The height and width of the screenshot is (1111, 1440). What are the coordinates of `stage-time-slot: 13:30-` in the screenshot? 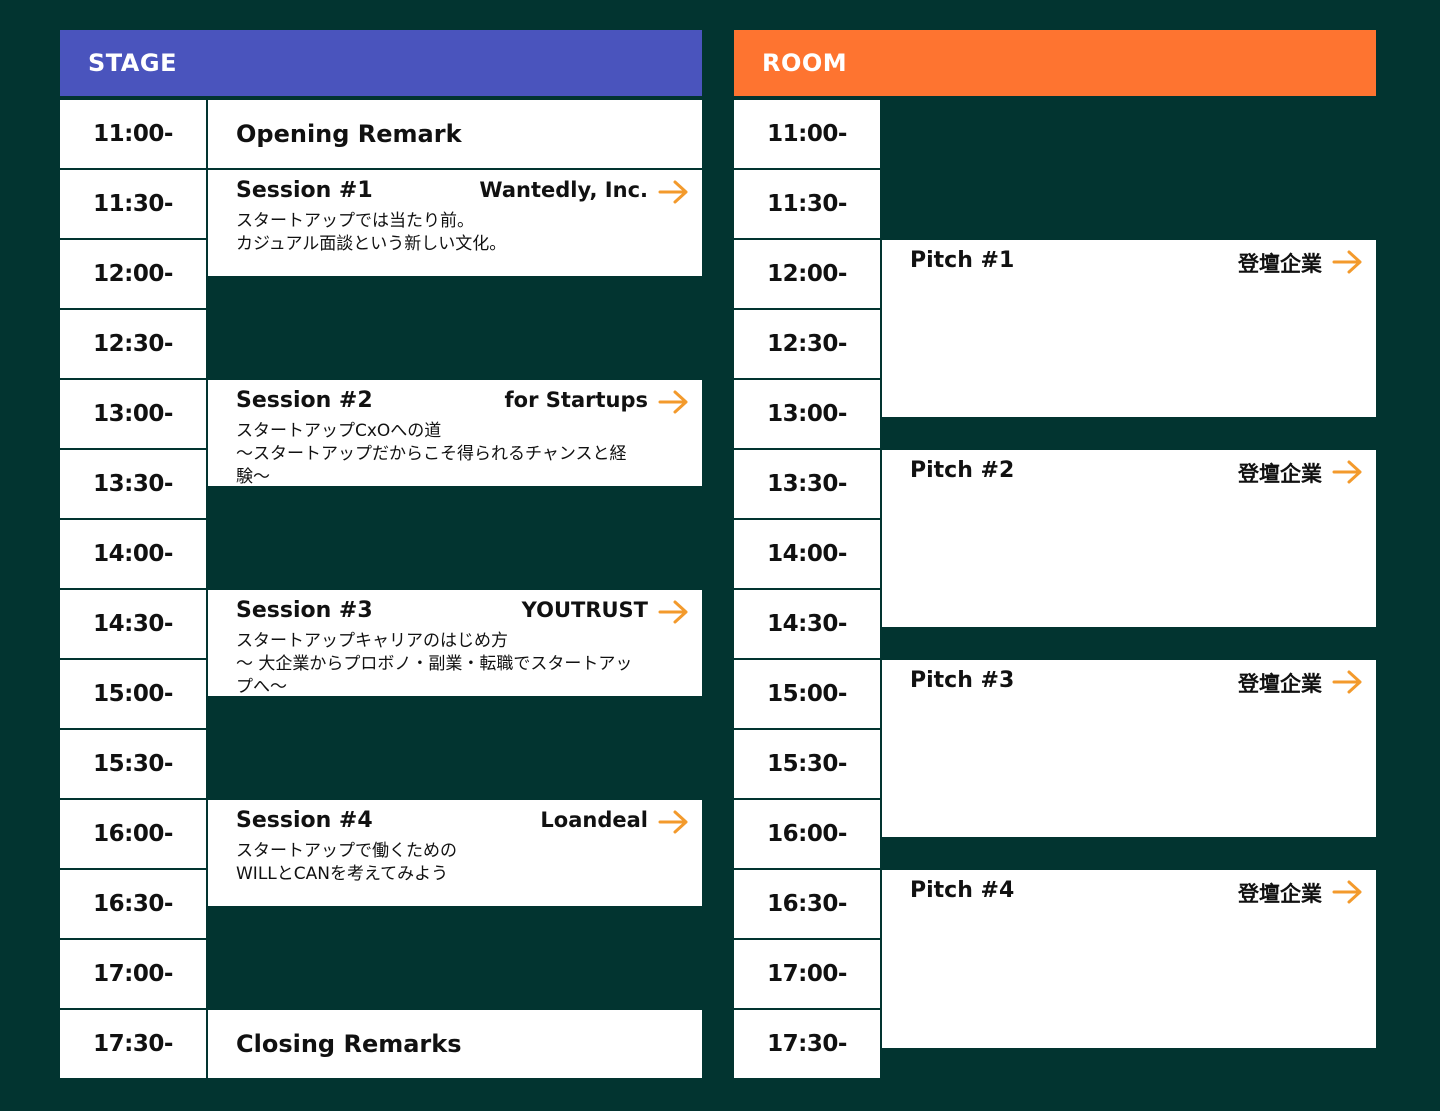 It's located at (133, 484).